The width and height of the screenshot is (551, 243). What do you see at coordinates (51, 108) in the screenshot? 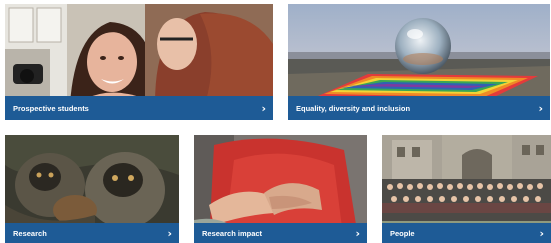
I see `card-label: Prospective students` at bounding box center [51, 108].